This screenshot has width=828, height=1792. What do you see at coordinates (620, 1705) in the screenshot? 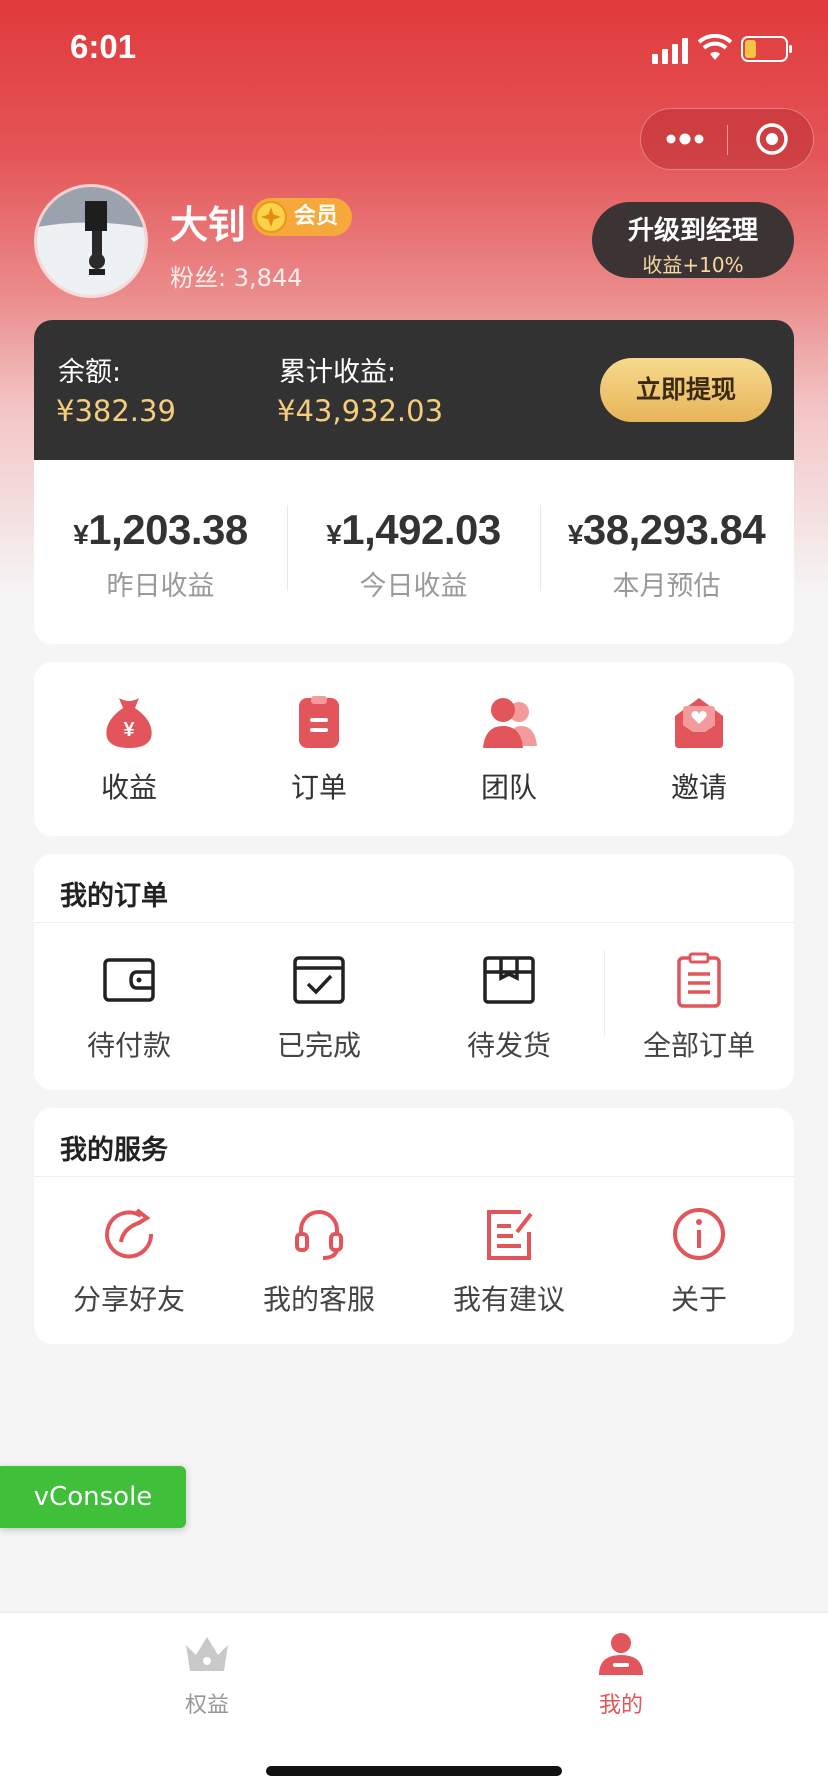
I see `tab-label: 我的` at bounding box center [620, 1705].